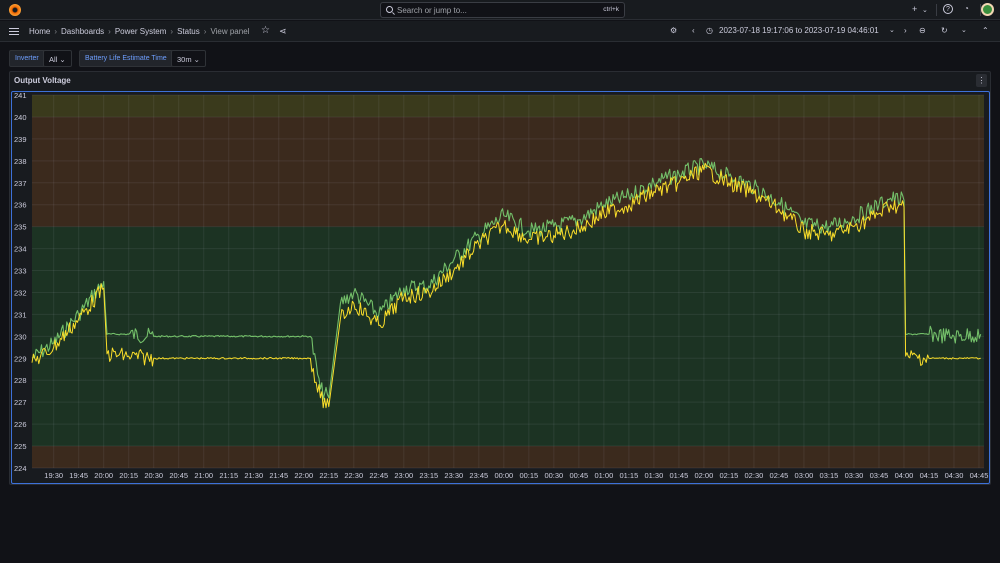 Image resolution: width=1000 pixels, height=563 pixels. I want to click on x-tick-label: 00:45, so click(578, 475).